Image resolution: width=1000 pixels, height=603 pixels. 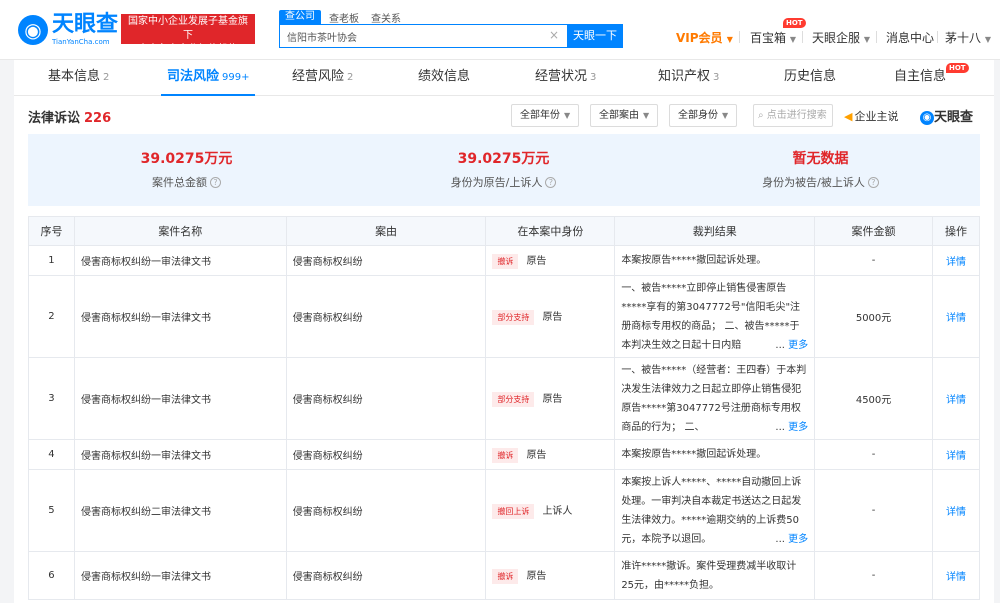 I want to click on clear-icon: ×, so click(x=554, y=35).